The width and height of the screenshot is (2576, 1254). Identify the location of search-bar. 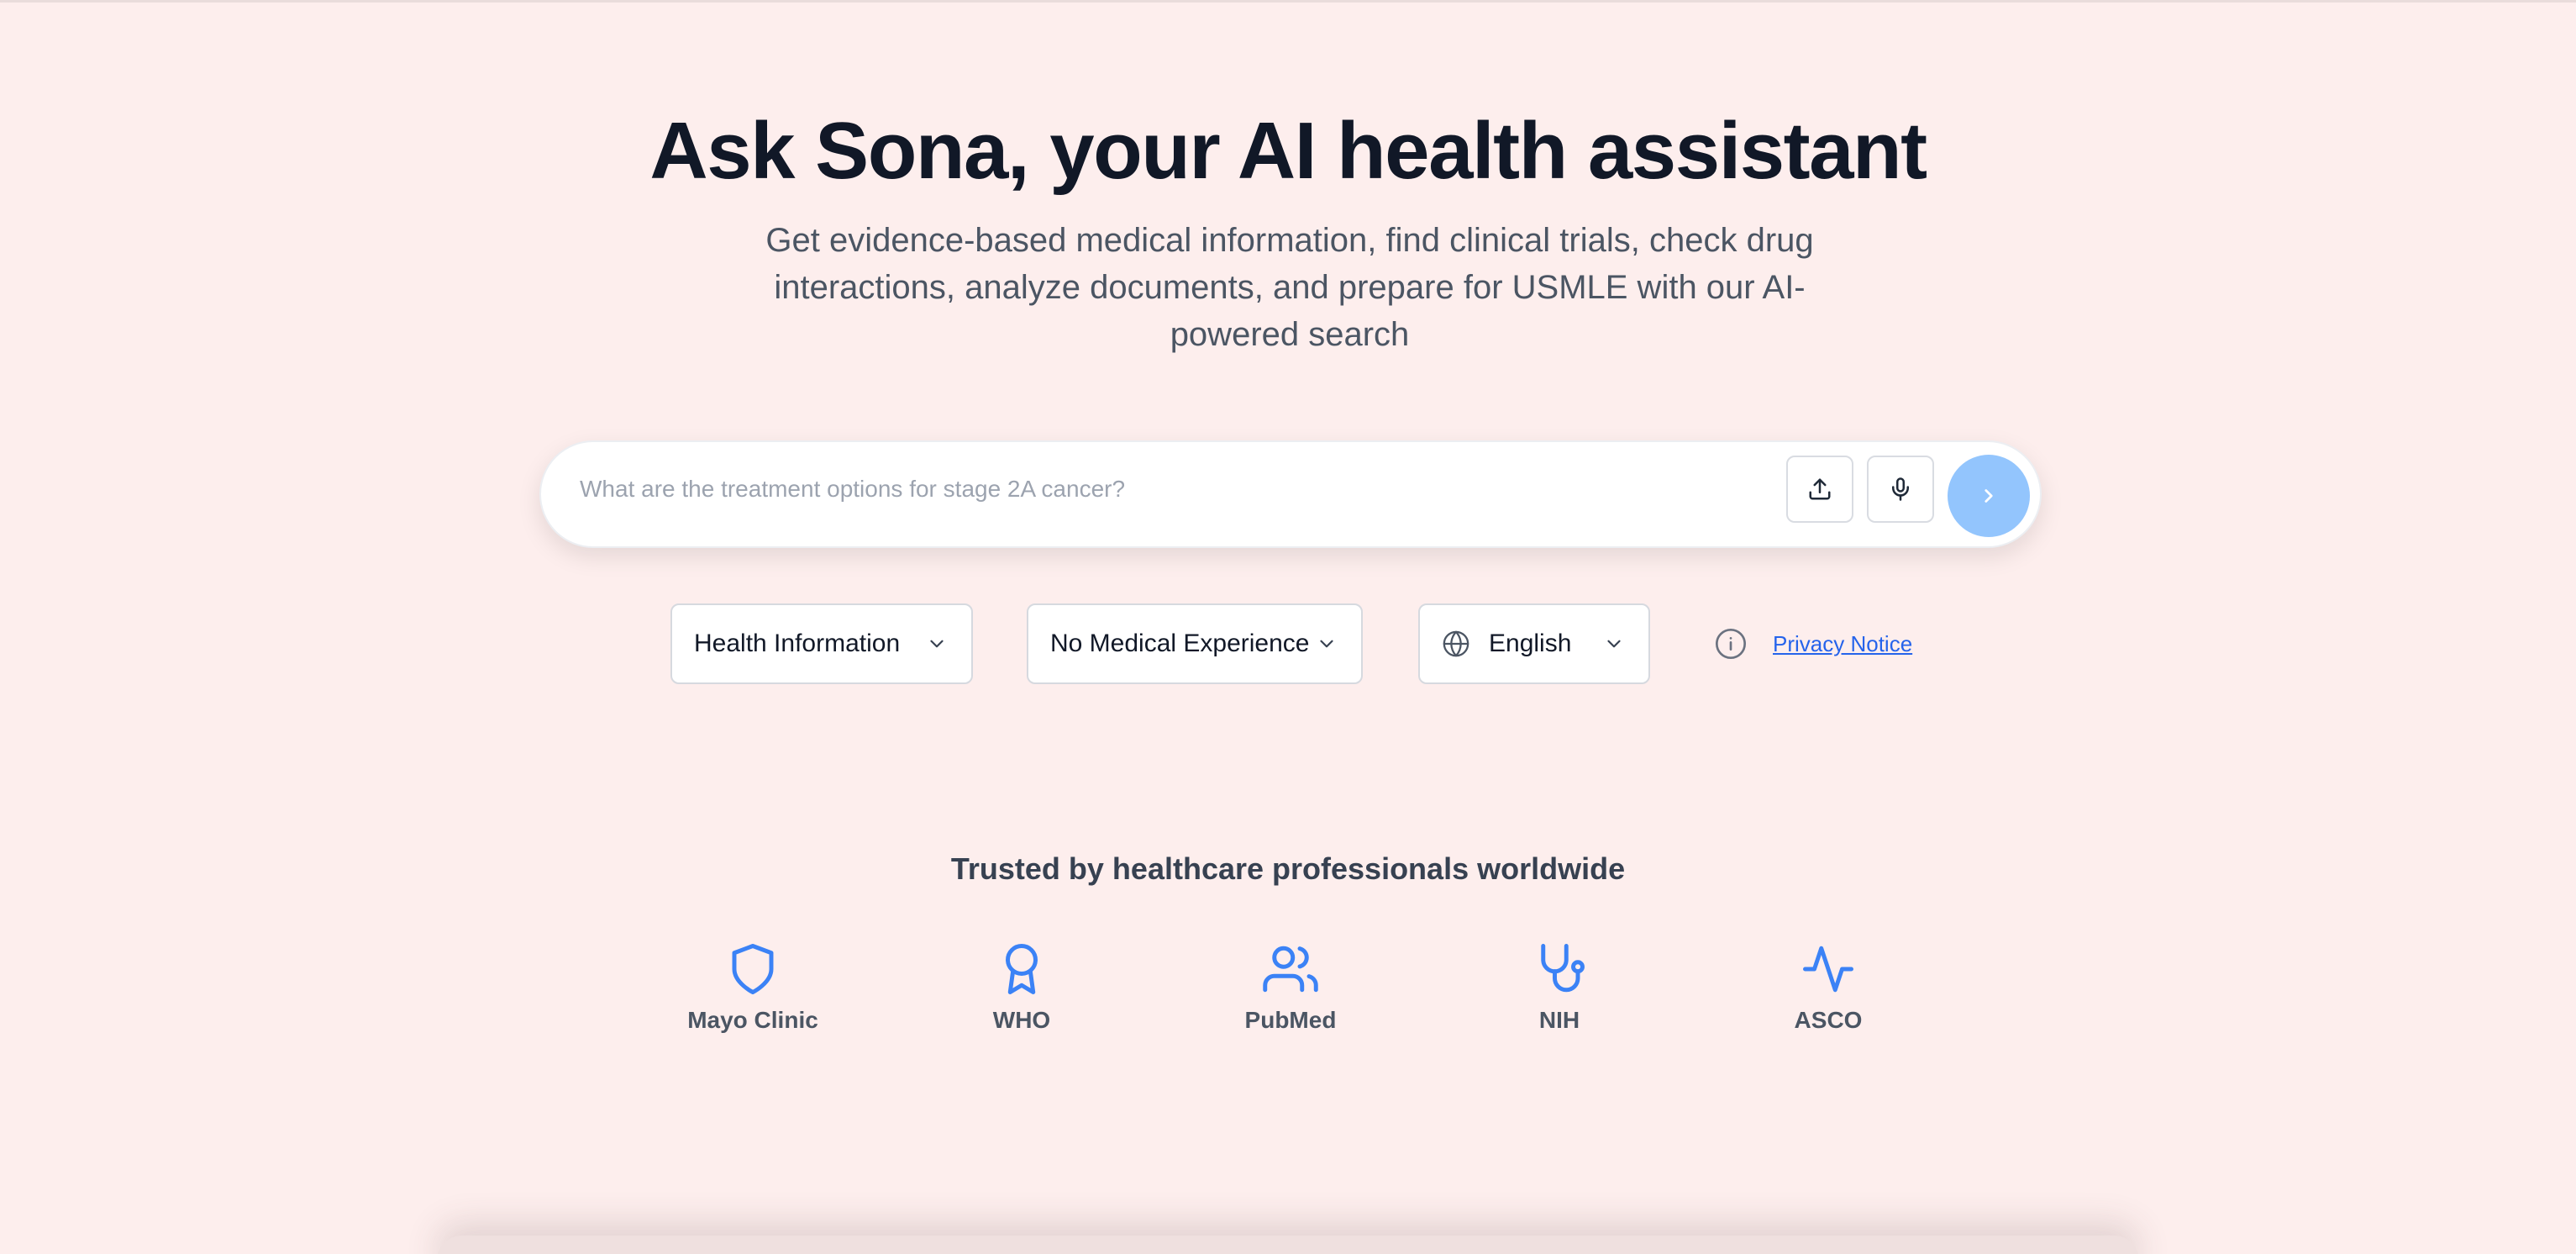
(1290, 494).